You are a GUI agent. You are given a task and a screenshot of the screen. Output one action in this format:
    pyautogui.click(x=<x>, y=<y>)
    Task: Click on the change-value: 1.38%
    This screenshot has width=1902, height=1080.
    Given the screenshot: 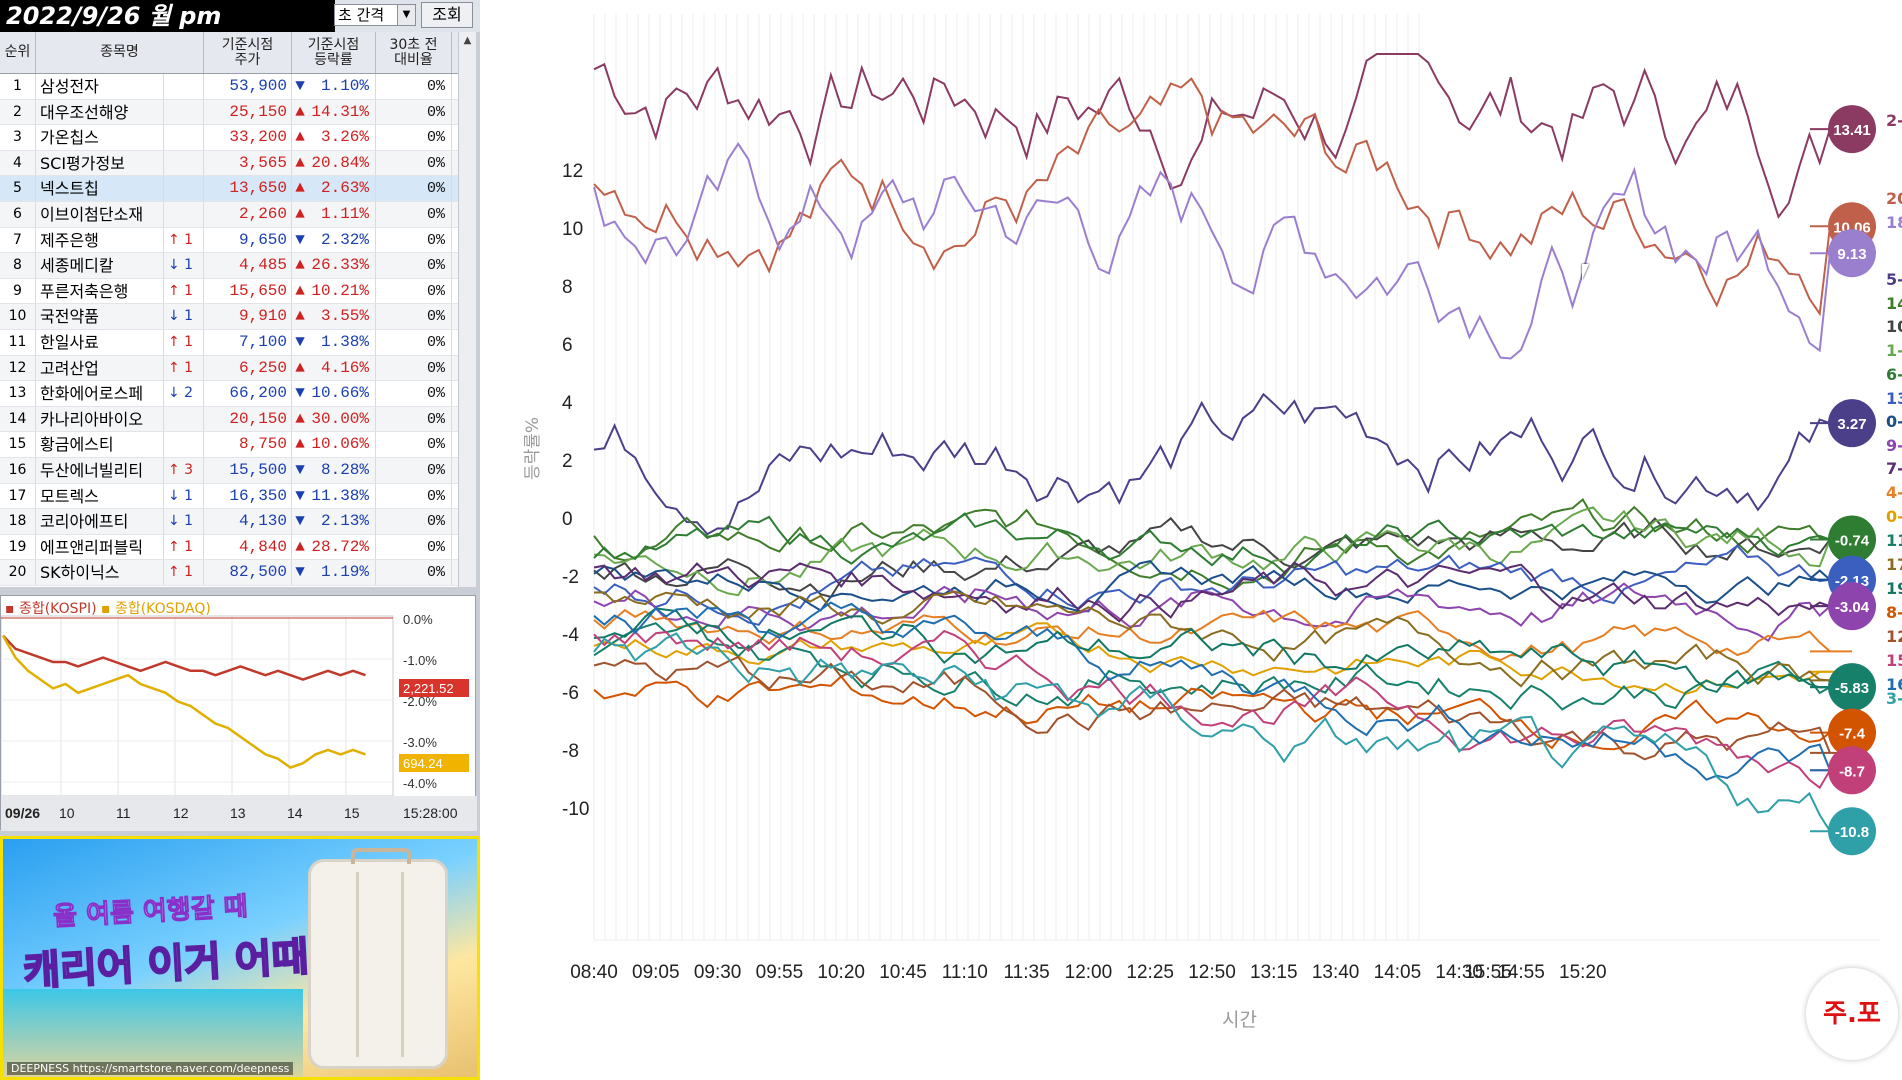 What is the action you would take?
    pyautogui.click(x=344, y=341)
    